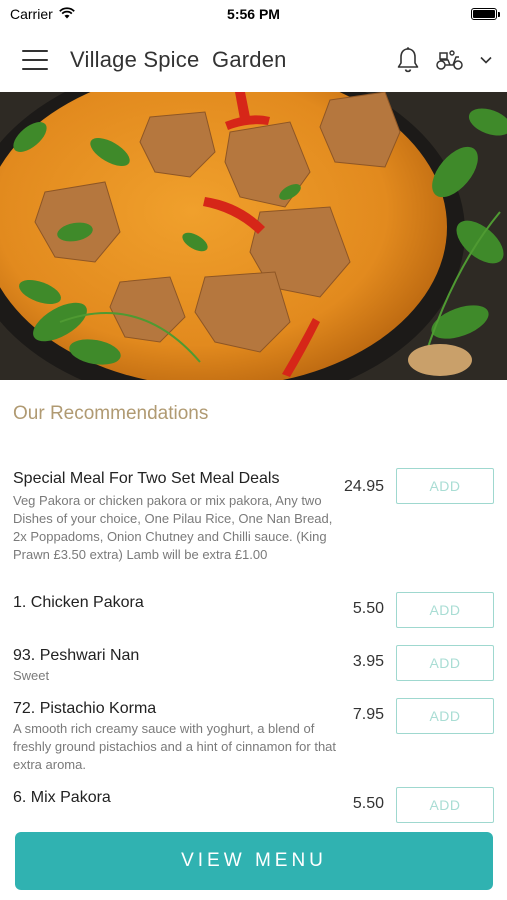 The width and height of the screenshot is (507, 900). What do you see at coordinates (368, 714) in the screenshot?
I see `item-price: 7.95` at bounding box center [368, 714].